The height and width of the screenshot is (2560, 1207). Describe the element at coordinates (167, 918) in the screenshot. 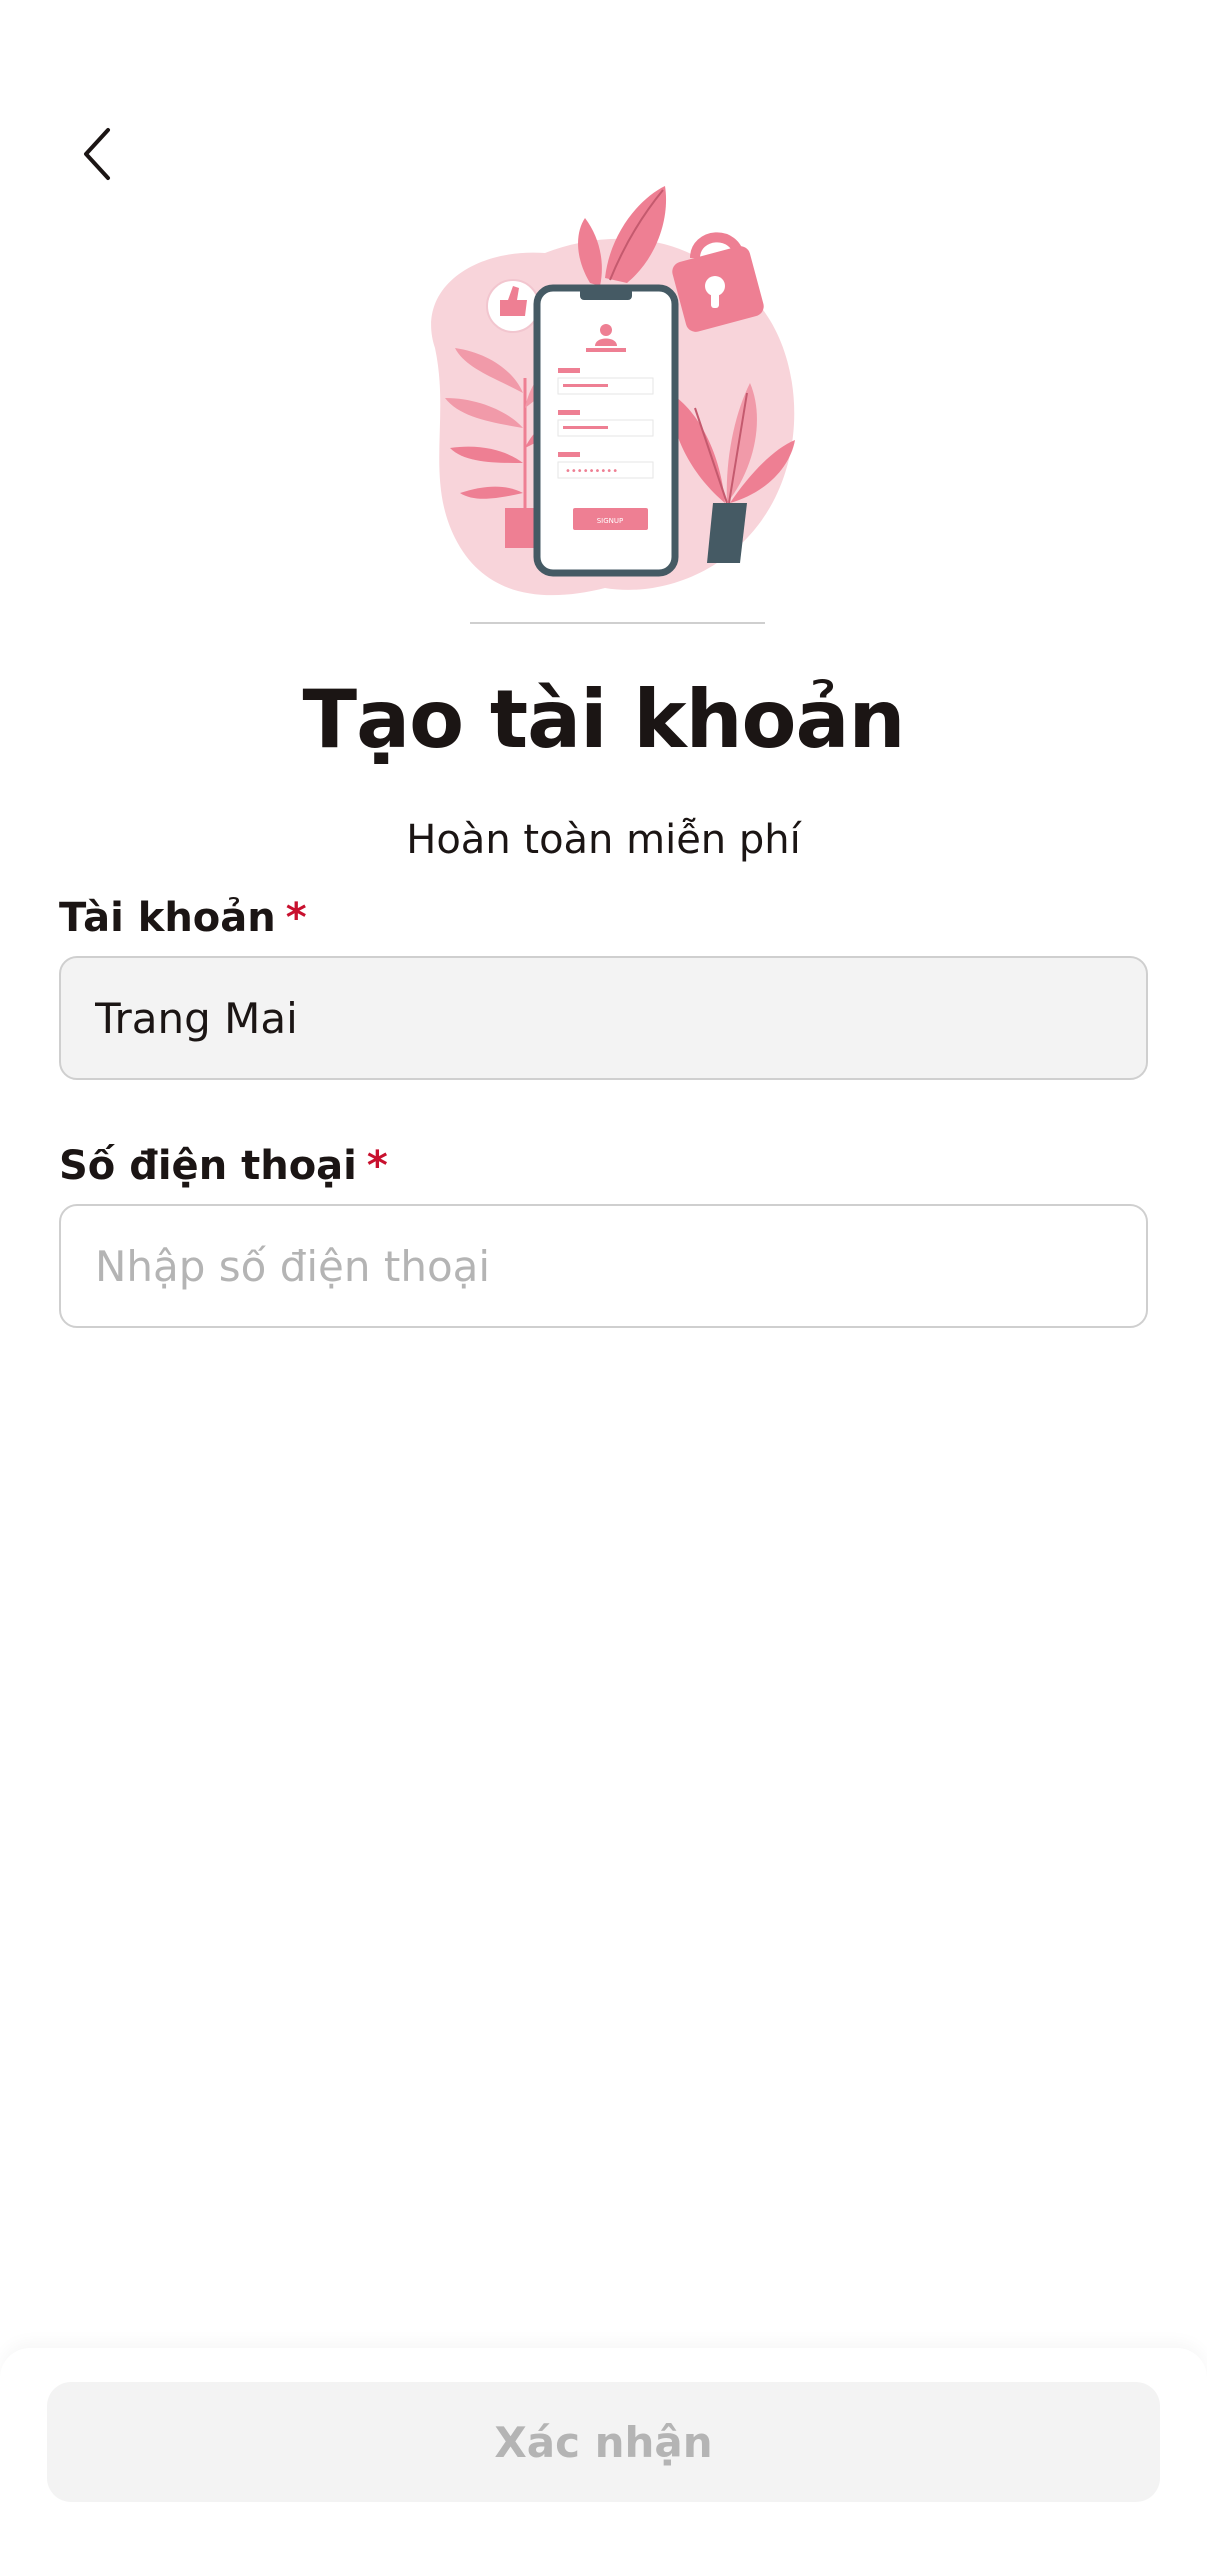

I see `account-label-text: Tài khoản` at that location.